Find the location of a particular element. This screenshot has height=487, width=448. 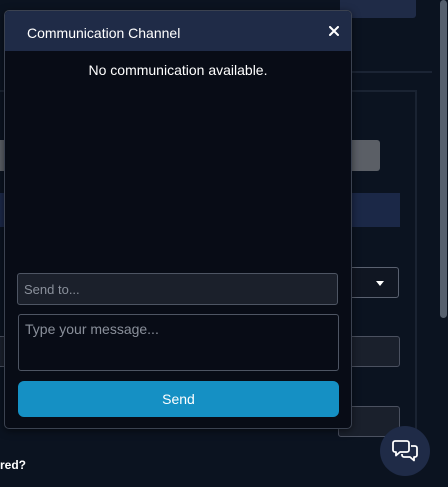

close-icon is located at coordinates (334, 31).